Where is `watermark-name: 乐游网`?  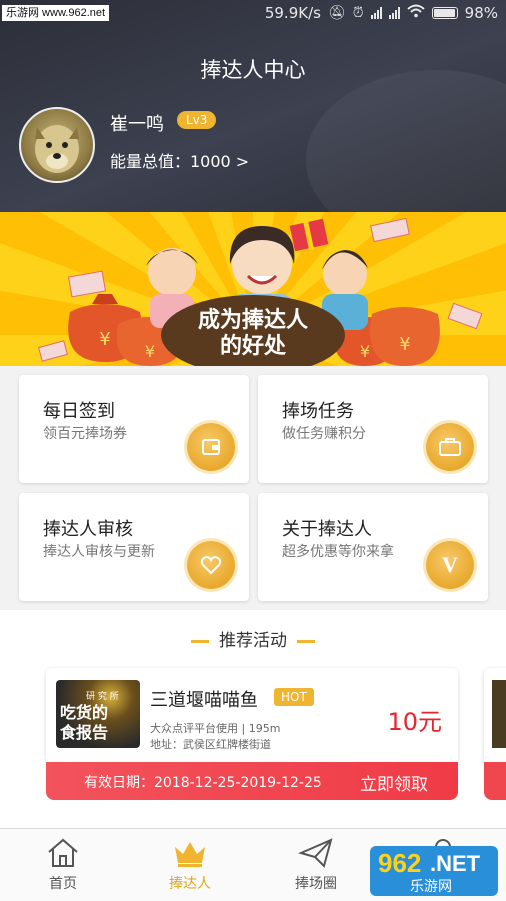
watermark-name: 乐游网 is located at coordinates (431, 887).